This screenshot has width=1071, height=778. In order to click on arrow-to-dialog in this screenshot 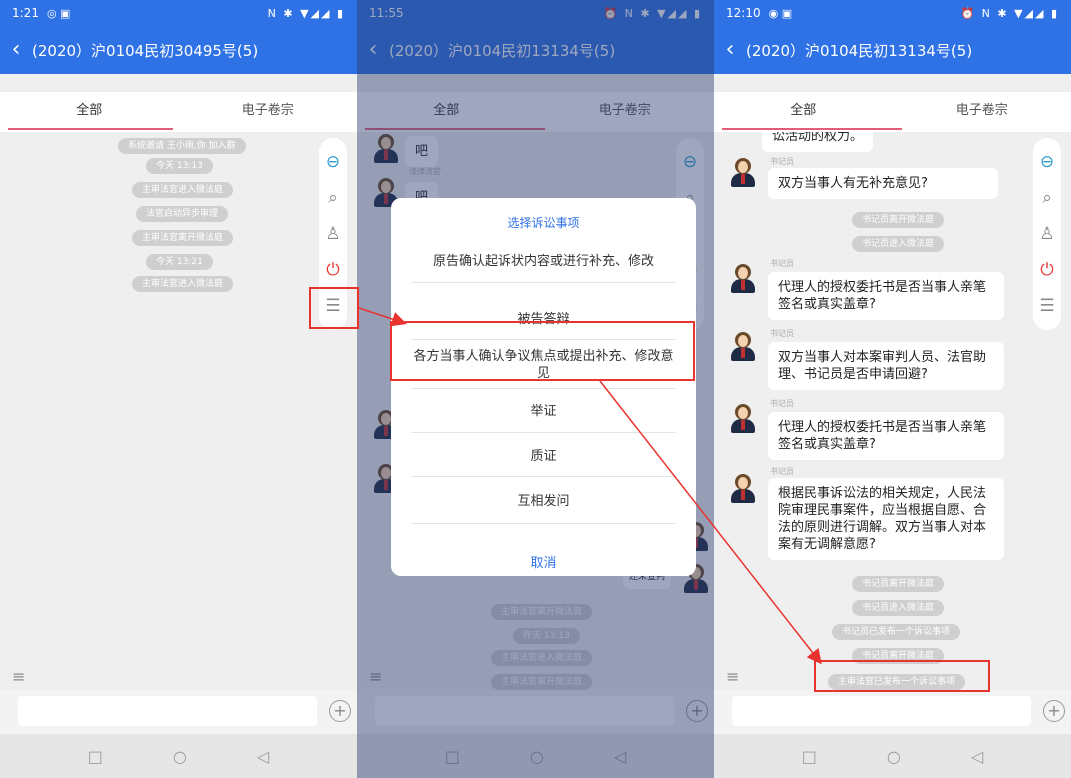, I will do `click(382, 317)`.